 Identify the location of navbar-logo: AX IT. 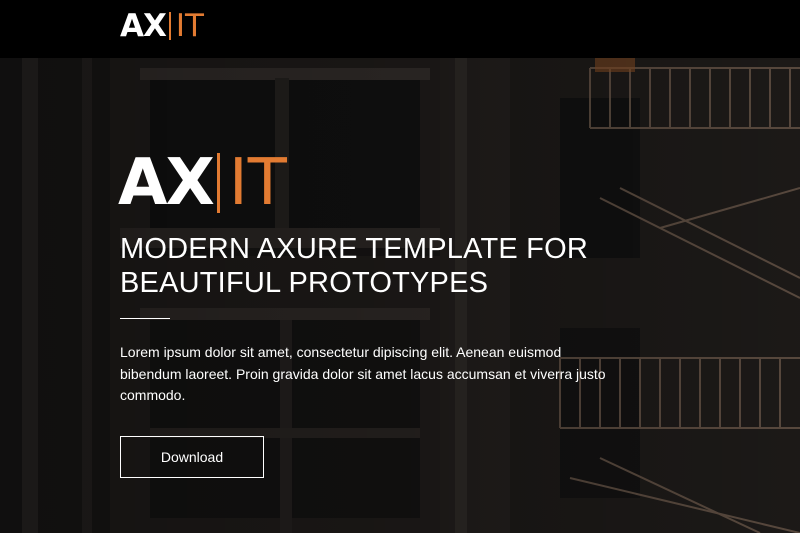
(162, 26).